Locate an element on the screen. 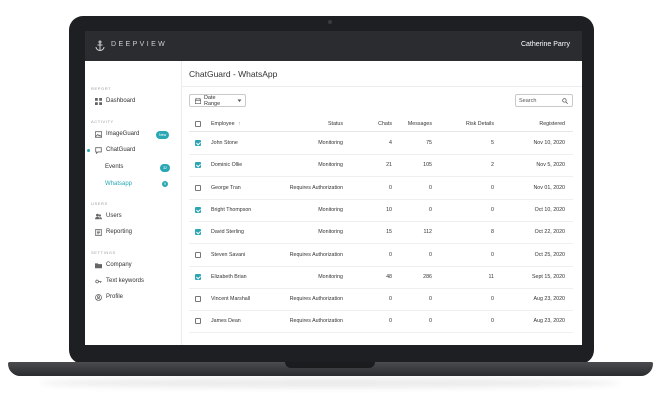  sidebar-item-label: Whatsapp is located at coordinates (119, 184).